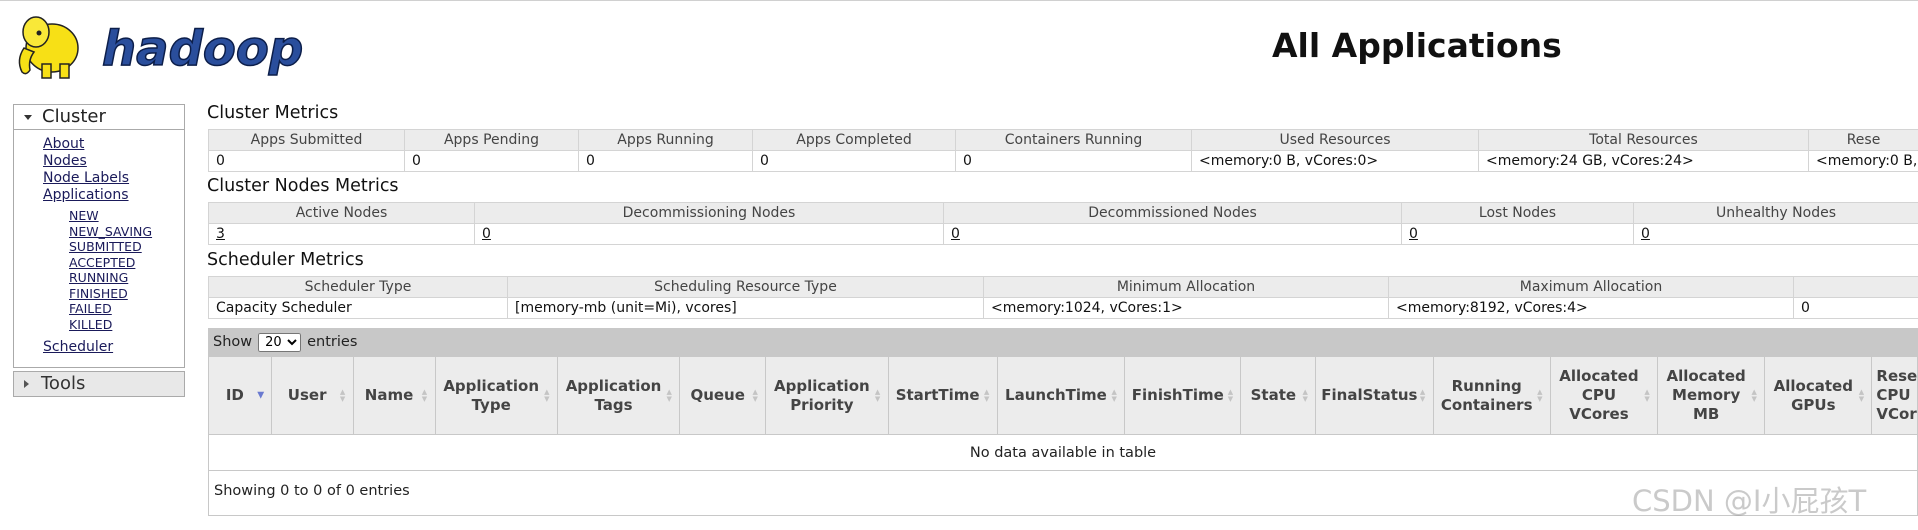 The width and height of the screenshot is (1918, 530). I want to click on metrics-header: Apps Running, so click(665, 140).